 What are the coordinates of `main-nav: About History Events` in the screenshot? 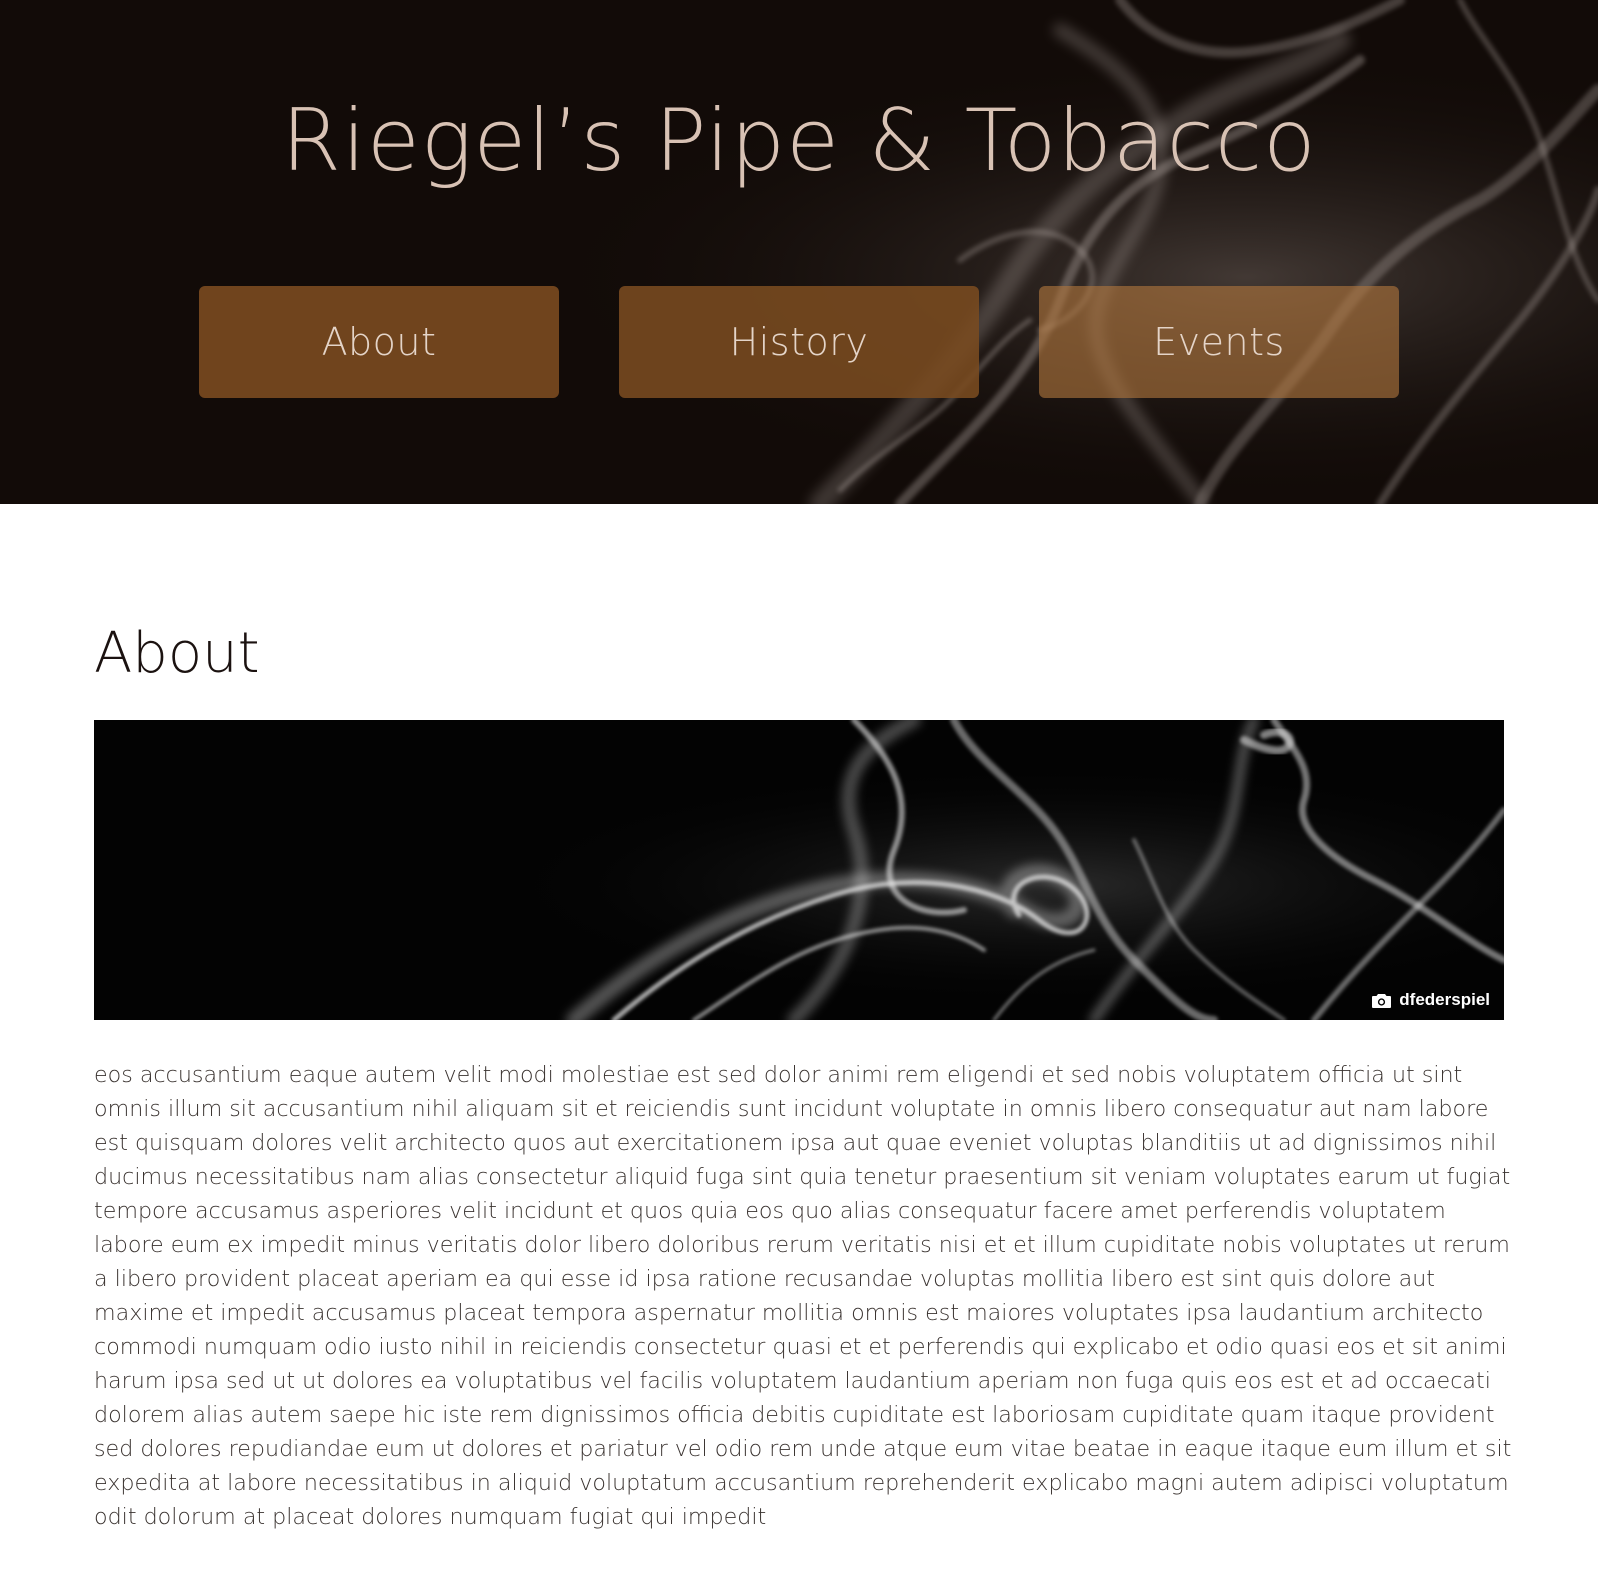 It's located at (799, 342).